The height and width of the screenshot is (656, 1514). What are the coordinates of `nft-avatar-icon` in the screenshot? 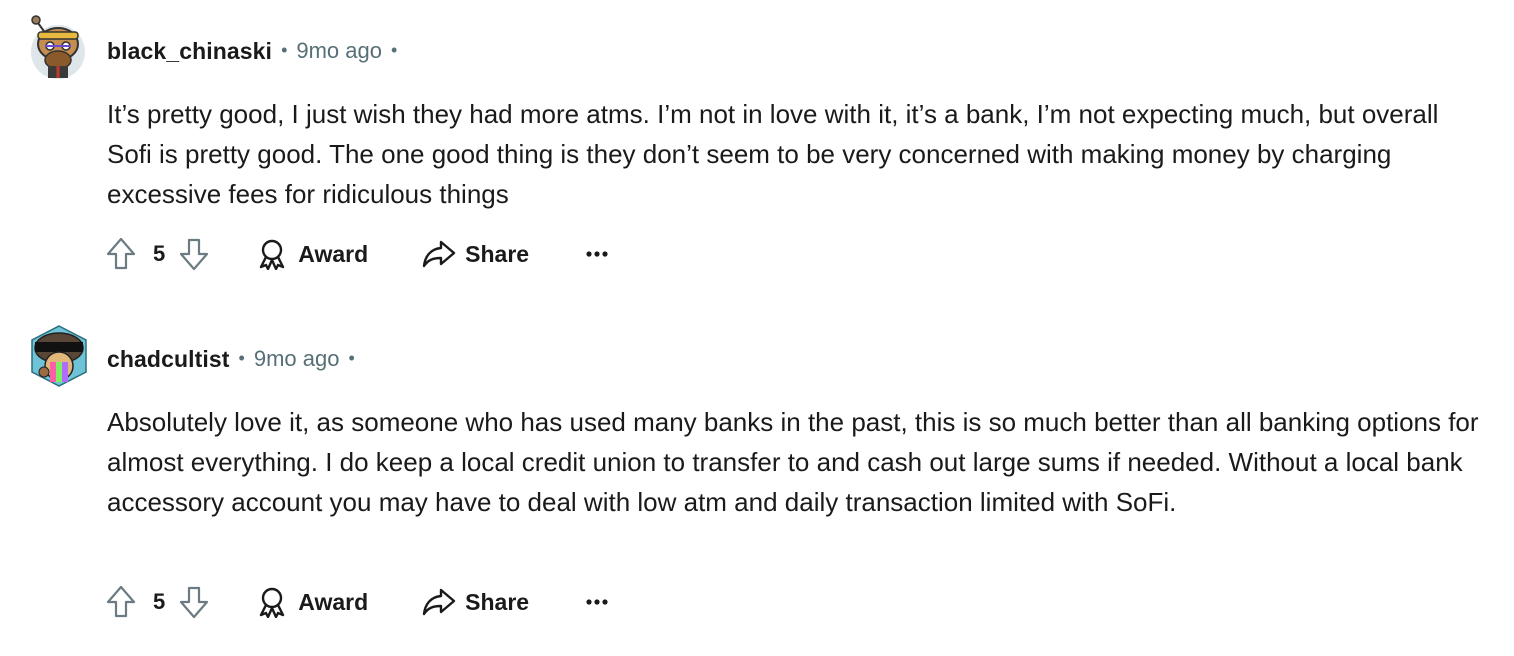 It's located at (59, 356).